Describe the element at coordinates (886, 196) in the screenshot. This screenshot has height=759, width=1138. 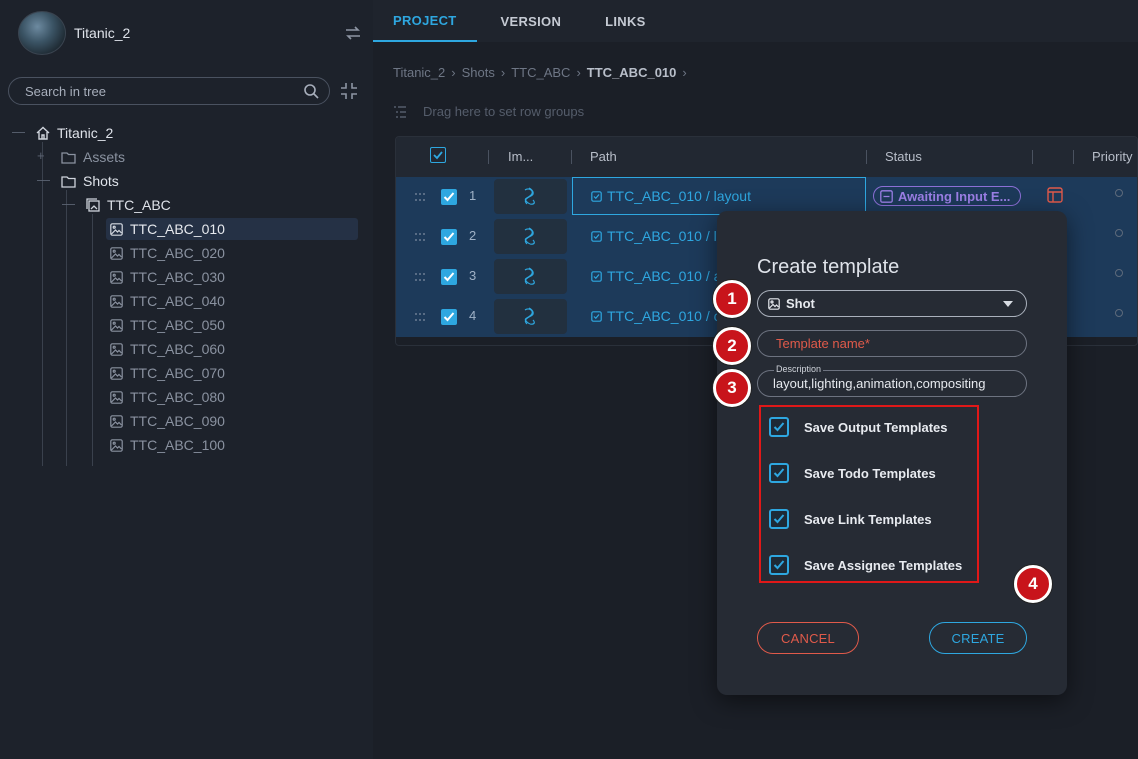
I see `status-icon` at that location.